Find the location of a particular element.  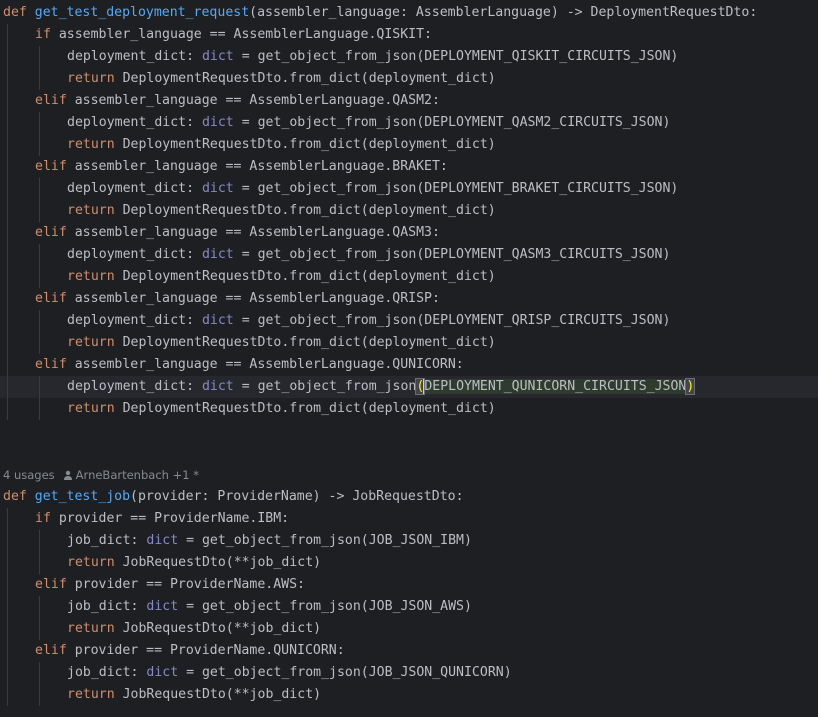

code-token: = get_object_from_json is located at coordinates (325, 386).